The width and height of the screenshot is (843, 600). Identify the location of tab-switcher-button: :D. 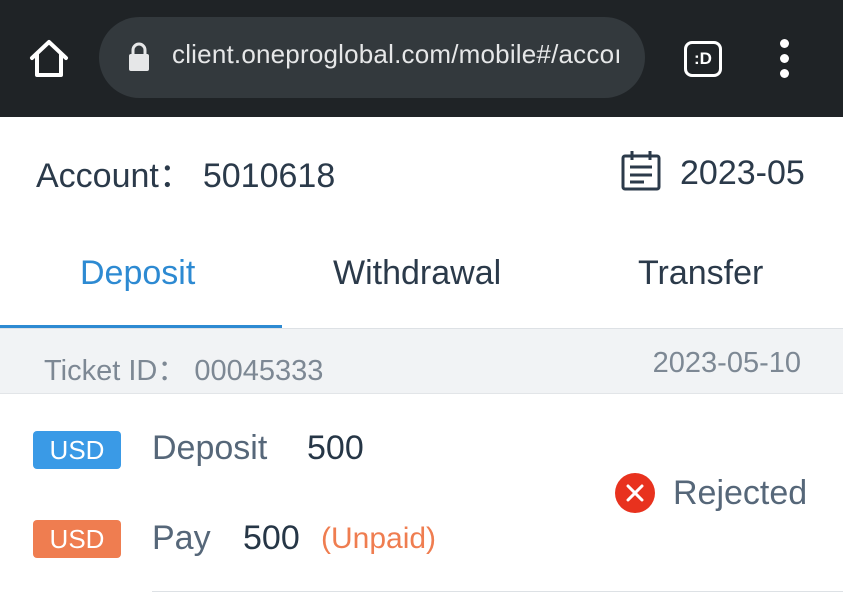
(703, 59).